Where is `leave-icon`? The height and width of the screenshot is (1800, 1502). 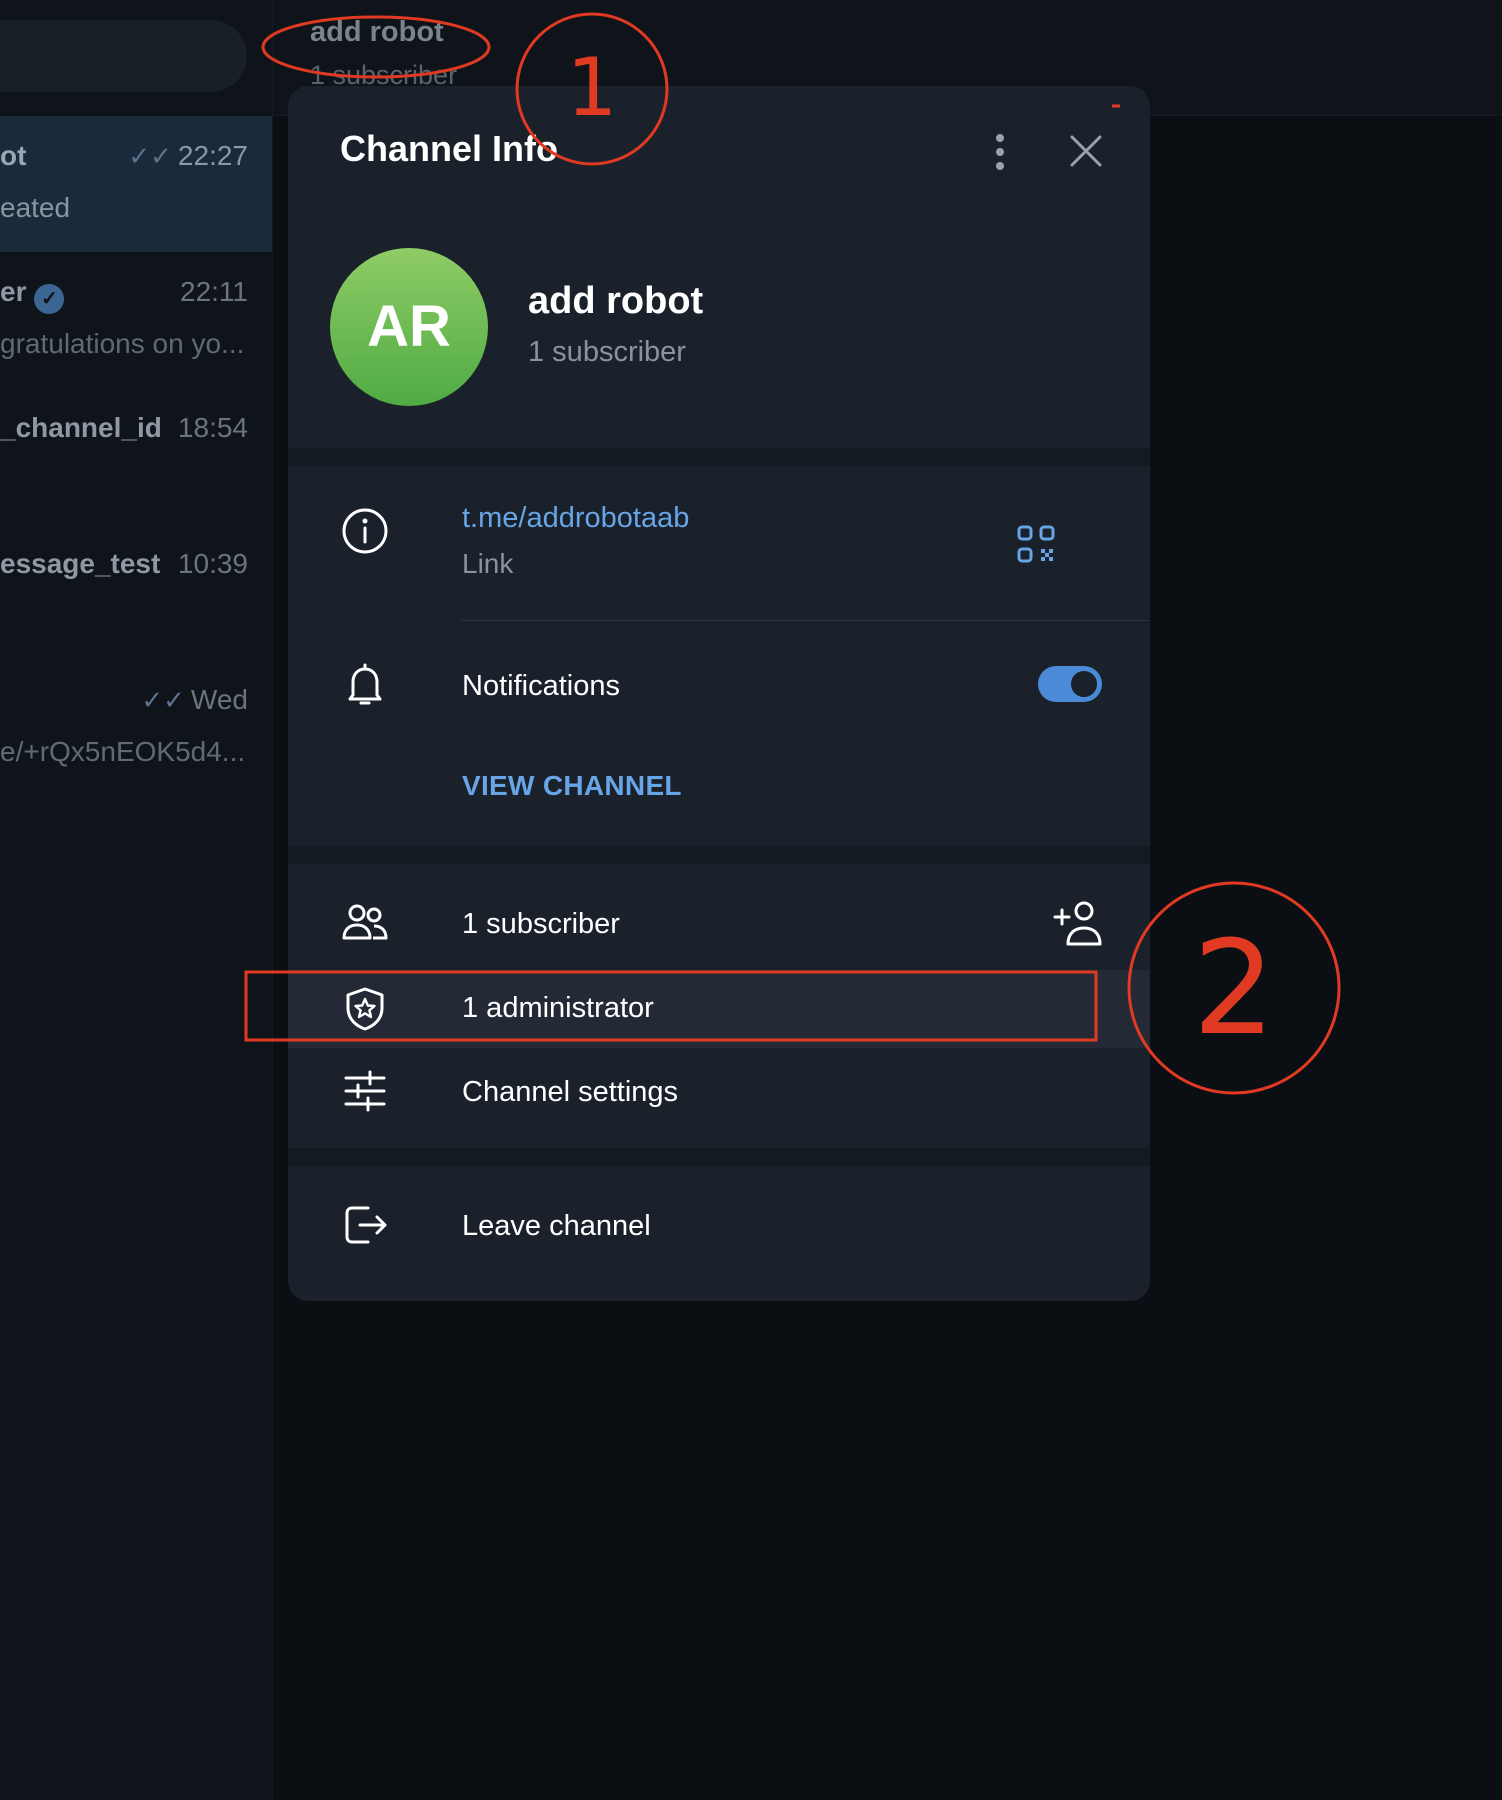 leave-icon is located at coordinates (365, 1225).